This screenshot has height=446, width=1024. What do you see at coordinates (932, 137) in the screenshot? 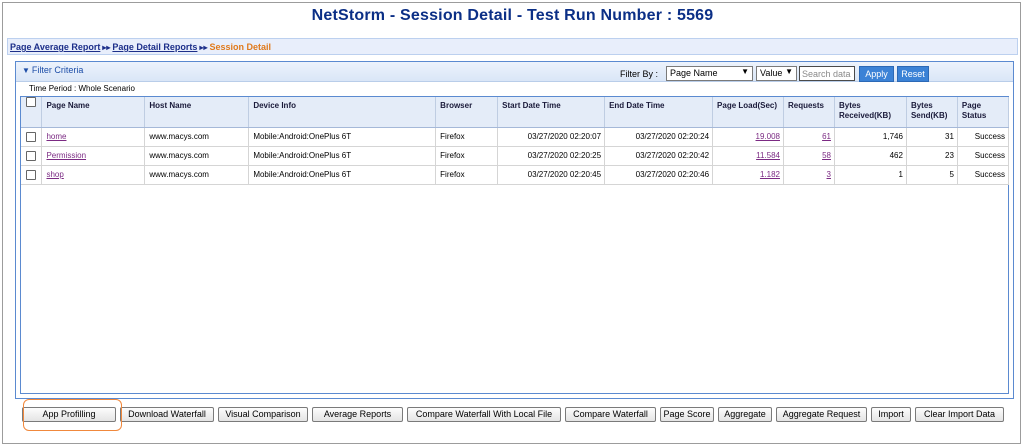
I see `bytes-send-cell: 31` at bounding box center [932, 137].